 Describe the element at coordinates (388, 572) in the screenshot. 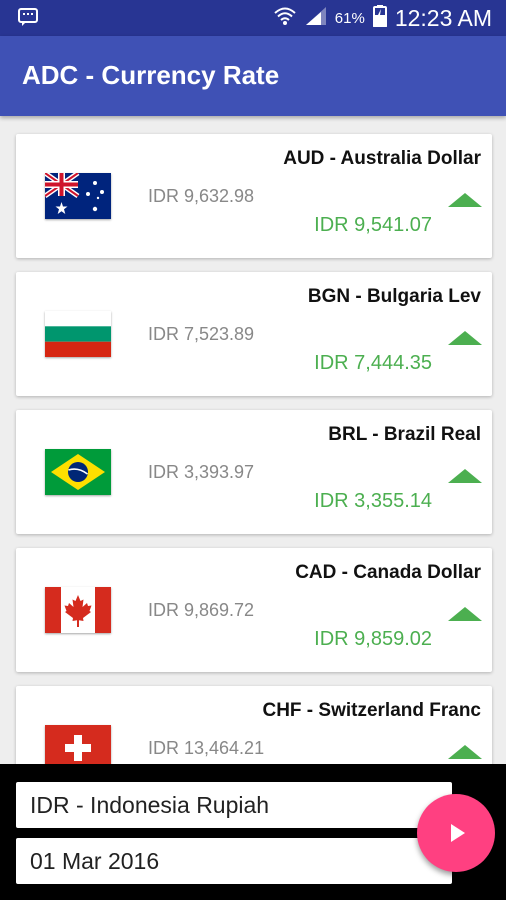

I see `currency-name: CAD - Canada Dollar` at that location.